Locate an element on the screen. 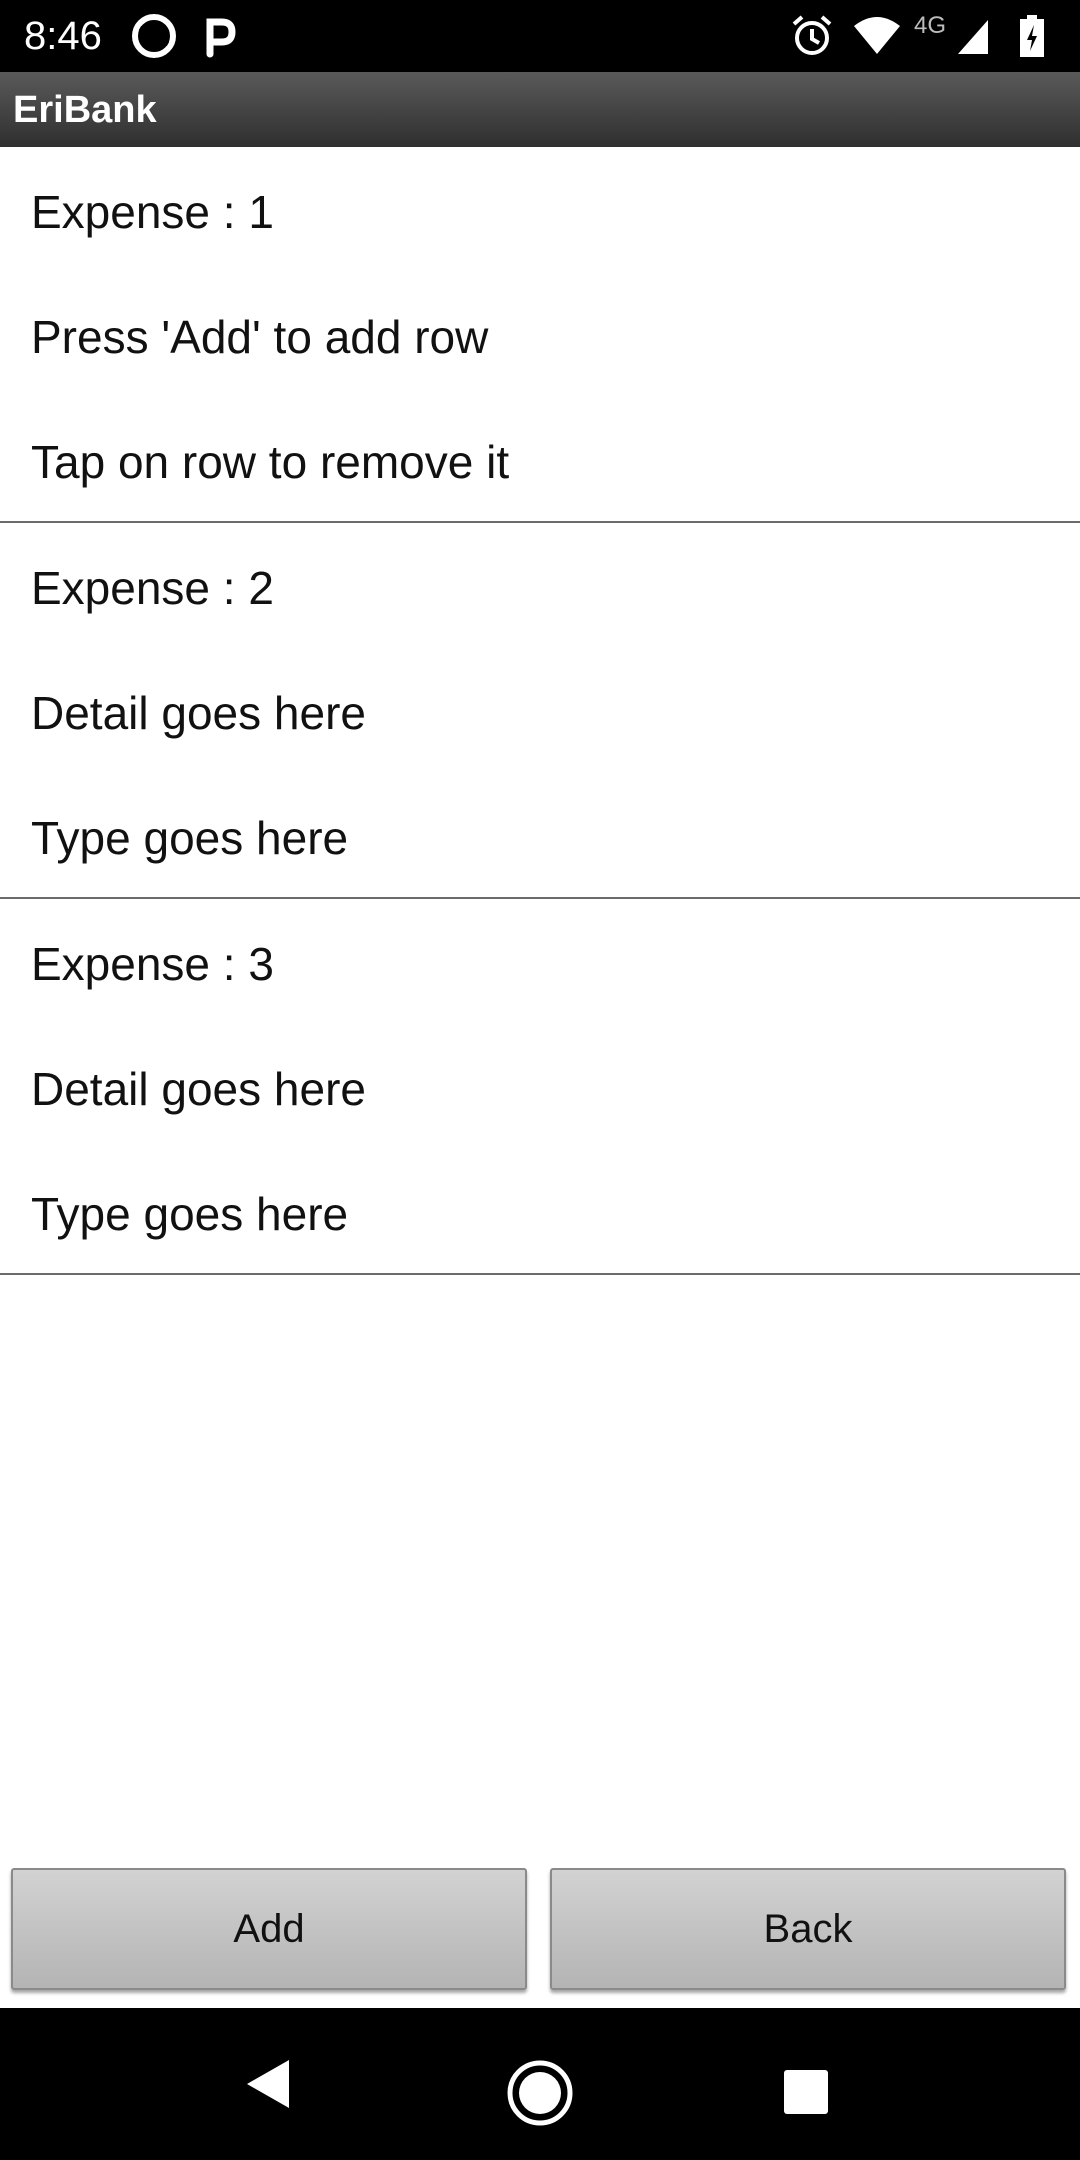 The height and width of the screenshot is (2160, 1080). recents-nav-icon is located at coordinates (806, 2092).